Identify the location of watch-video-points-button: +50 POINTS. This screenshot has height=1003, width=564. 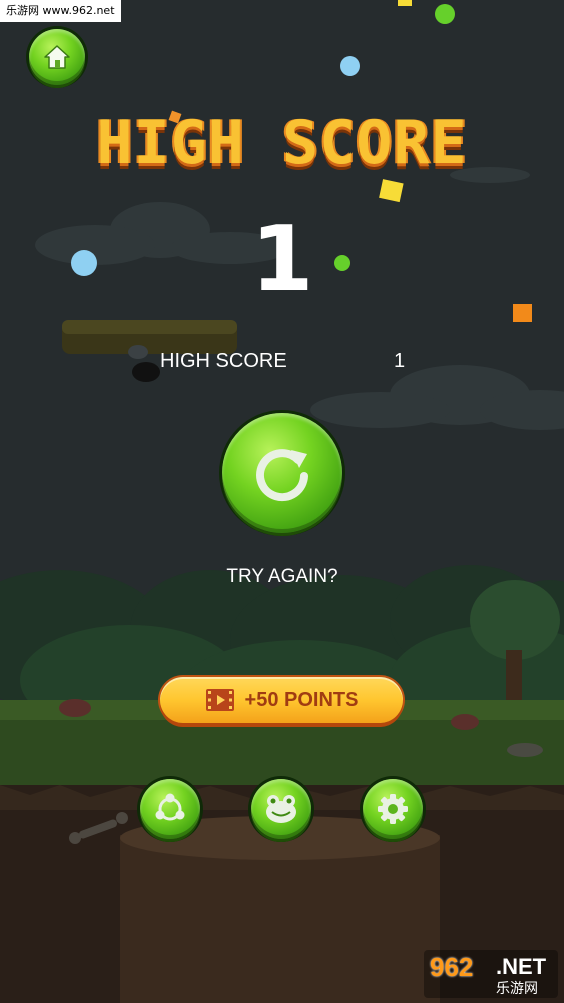
(281, 700).